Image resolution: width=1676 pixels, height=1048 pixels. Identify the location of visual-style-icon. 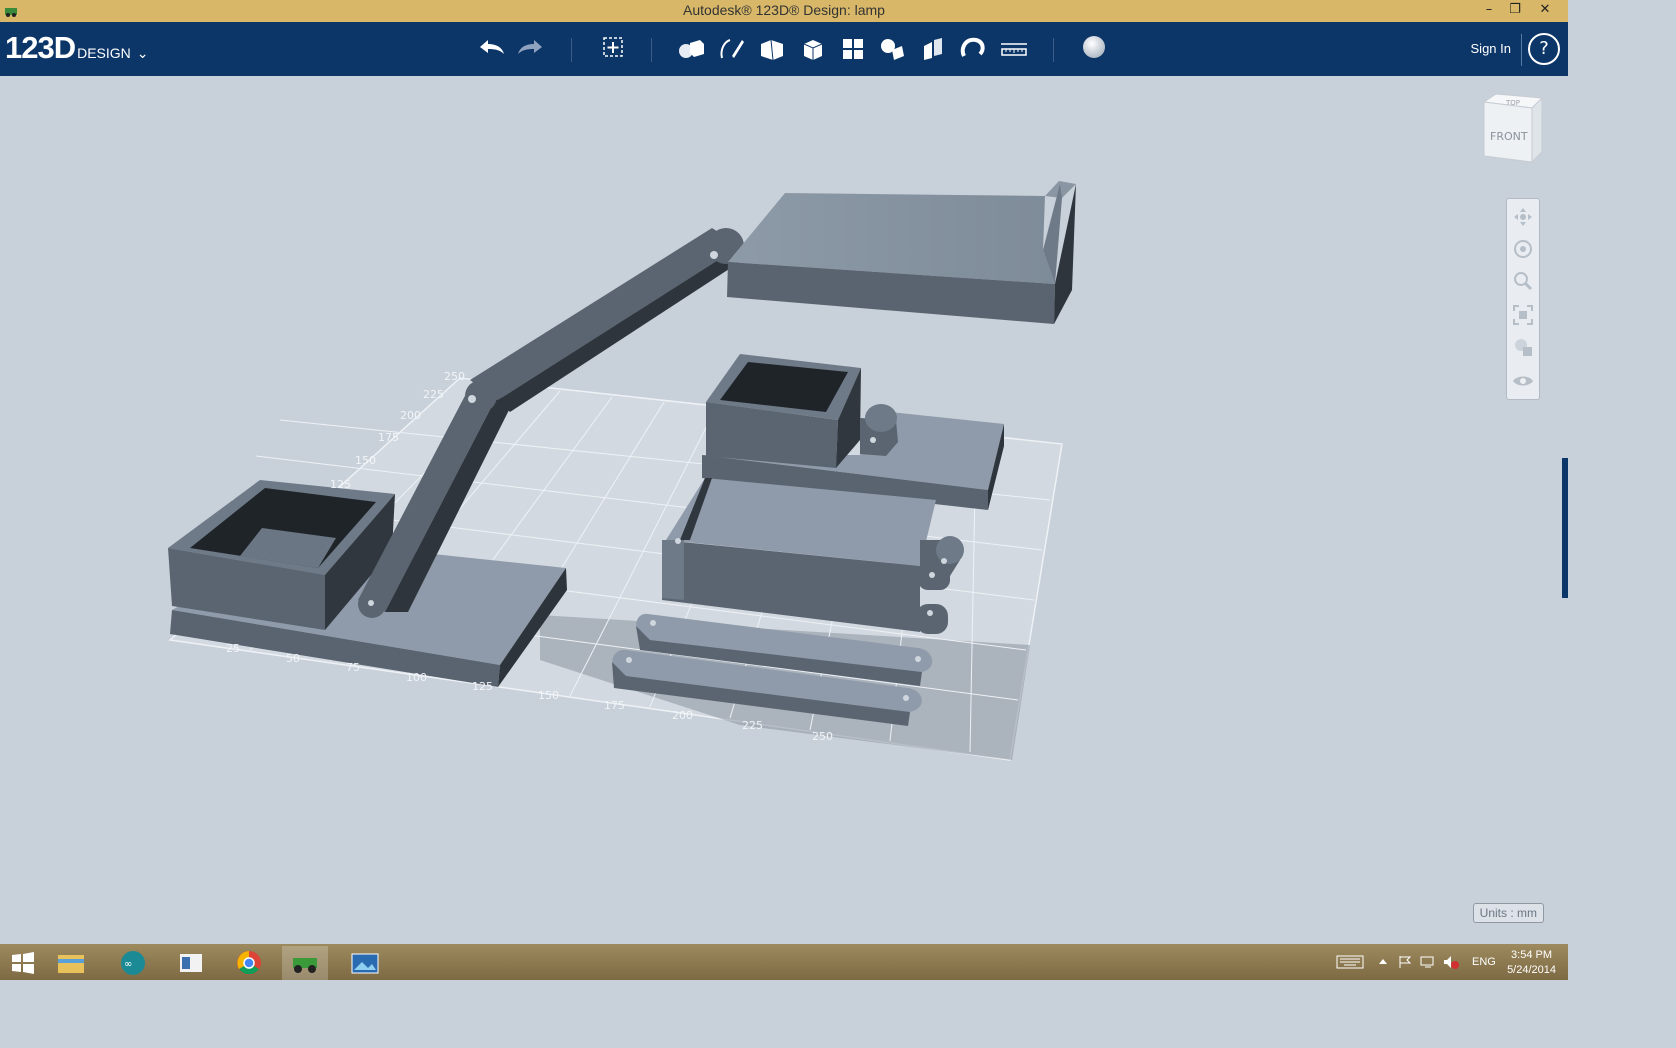
(1523, 347).